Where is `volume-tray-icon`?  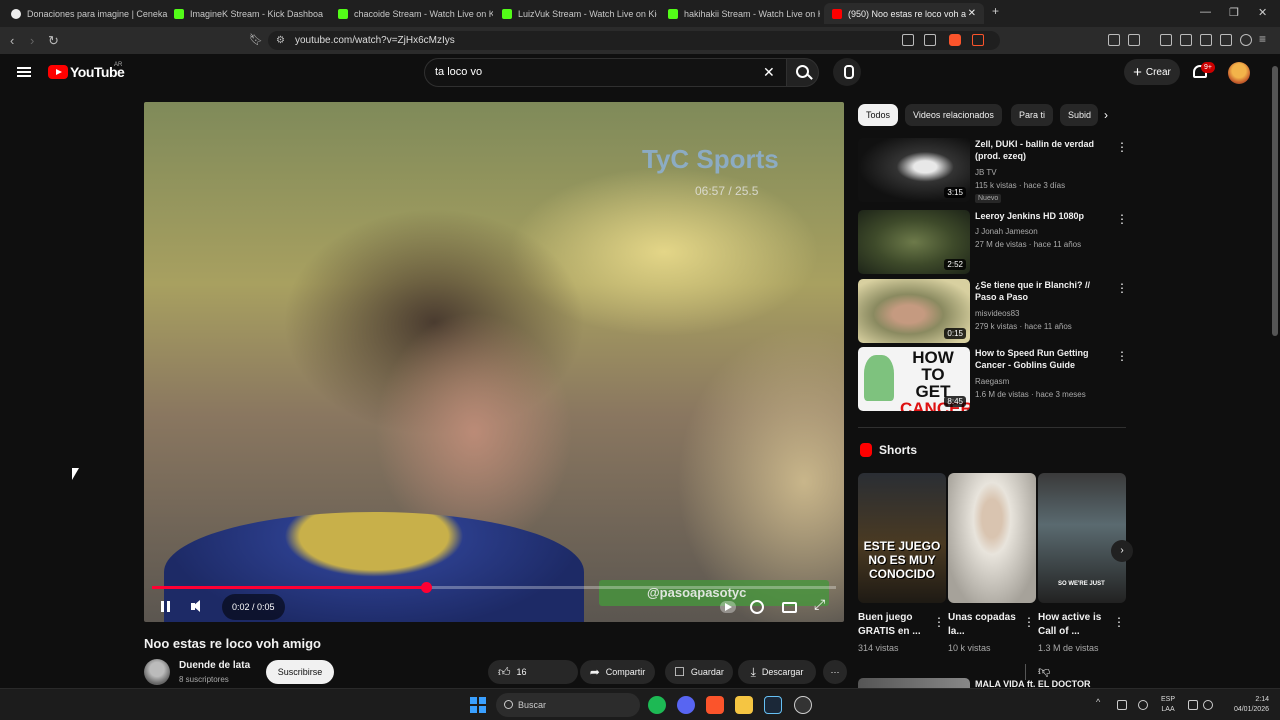 volume-tray-icon is located at coordinates (1208, 705).